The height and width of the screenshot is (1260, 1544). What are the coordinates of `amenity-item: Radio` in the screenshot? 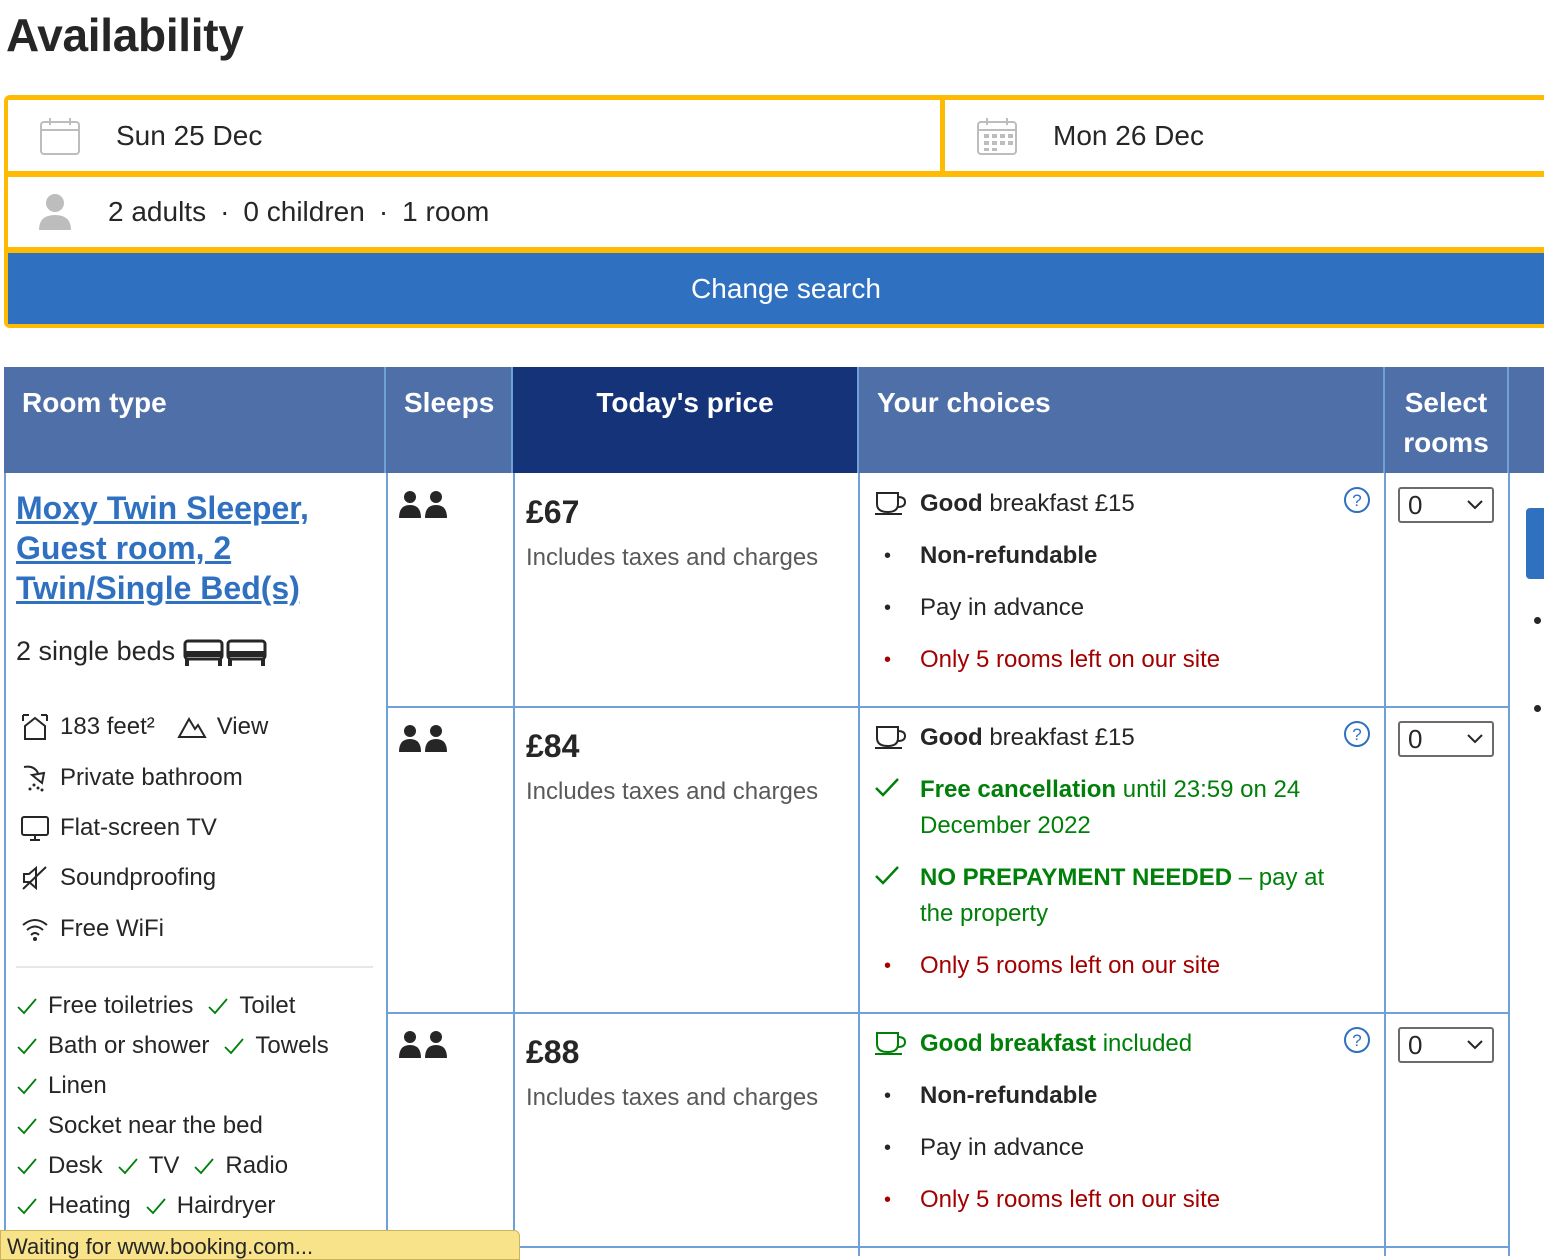 It's located at (240, 1166).